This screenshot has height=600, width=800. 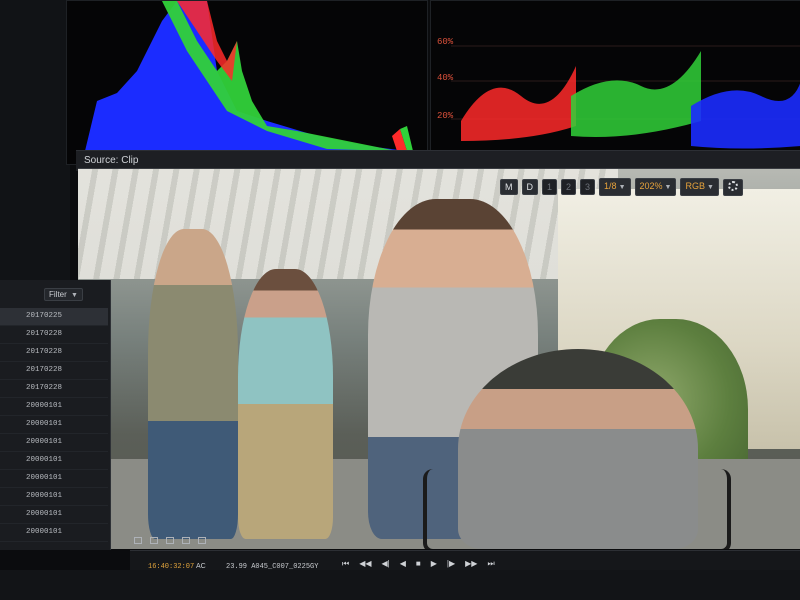 I want to click on gear-icon, so click(x=732, y=185).